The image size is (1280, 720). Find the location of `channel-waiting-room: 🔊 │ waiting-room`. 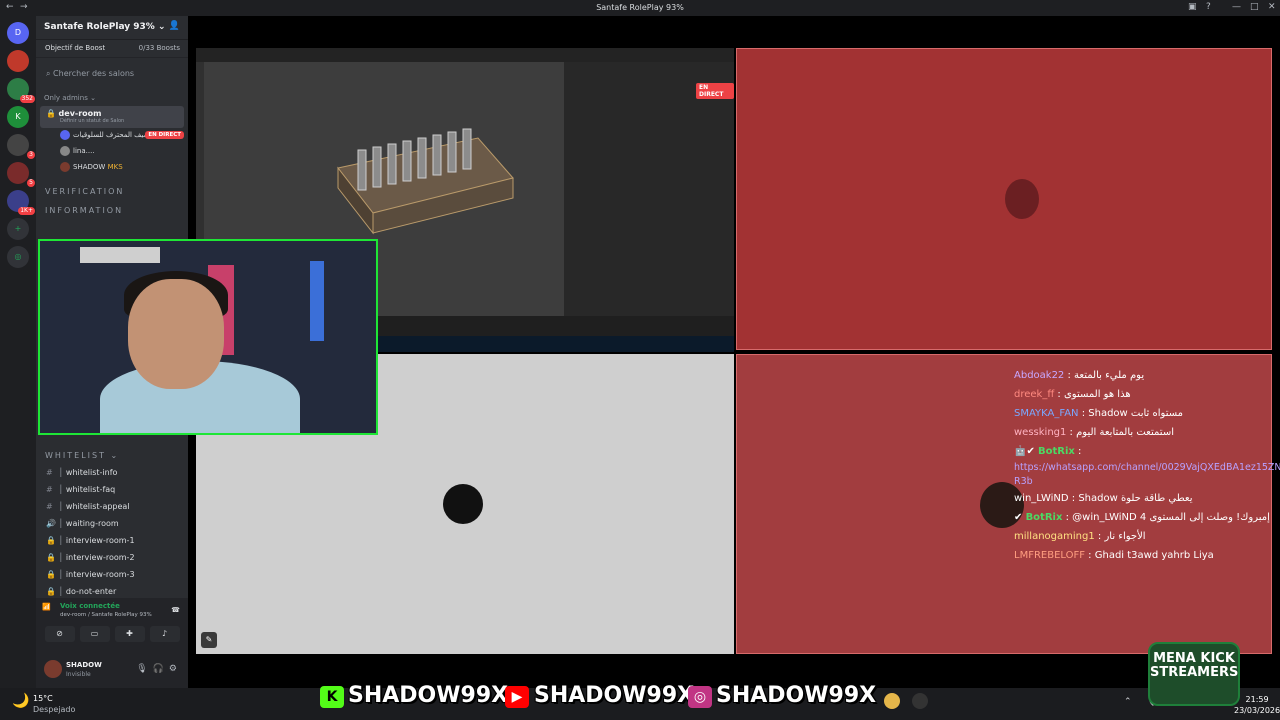

channel-waiting-room: 🔊 │ waiting-room is located at coordinates (112, 524).